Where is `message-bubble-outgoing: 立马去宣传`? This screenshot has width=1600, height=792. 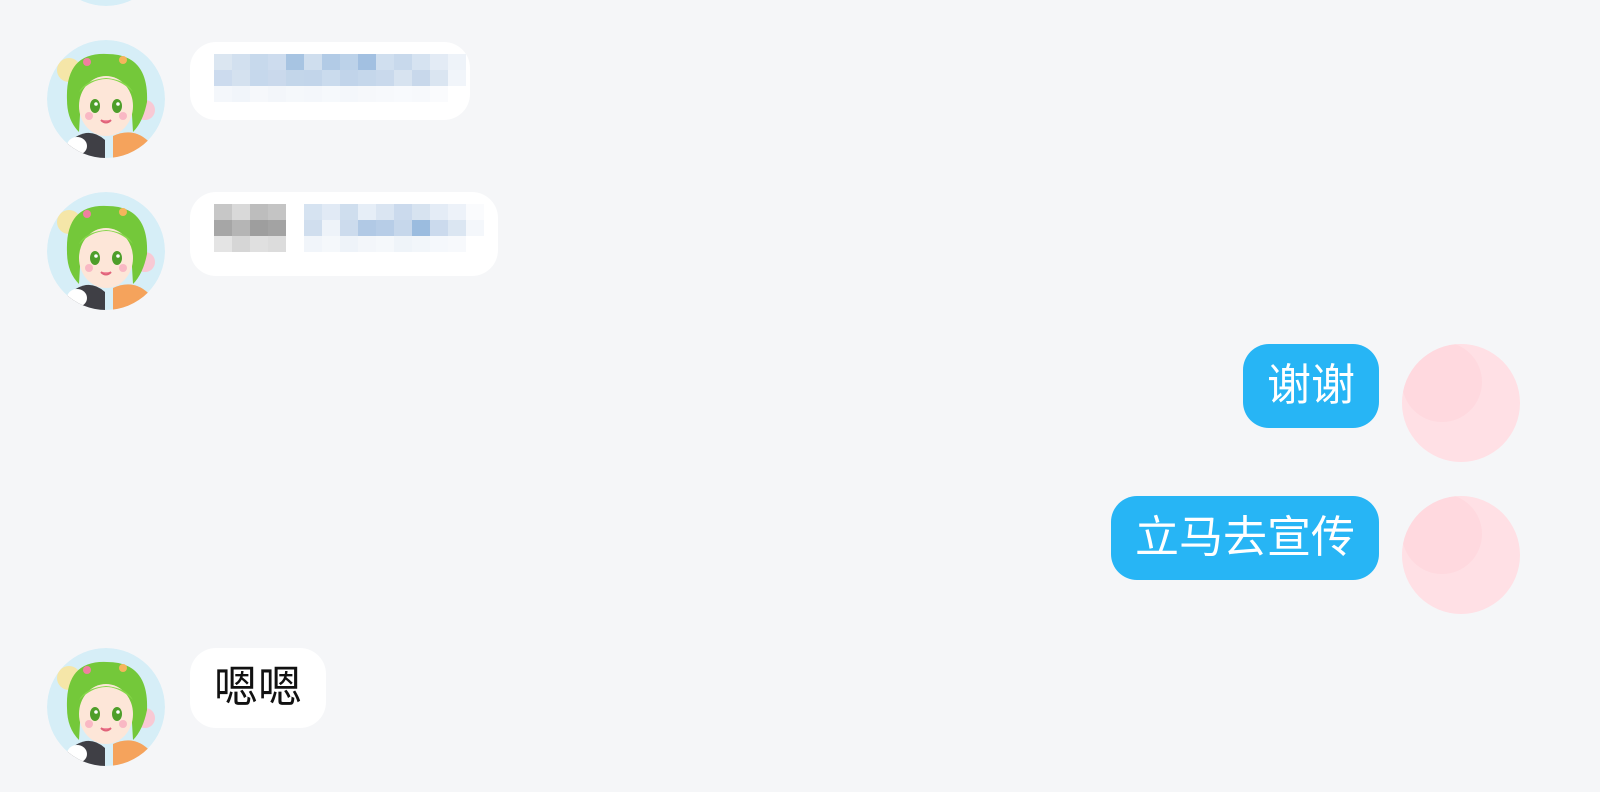 message-bubble-outgoing: 立马去宣传 is located at coordinates (1245, 538).